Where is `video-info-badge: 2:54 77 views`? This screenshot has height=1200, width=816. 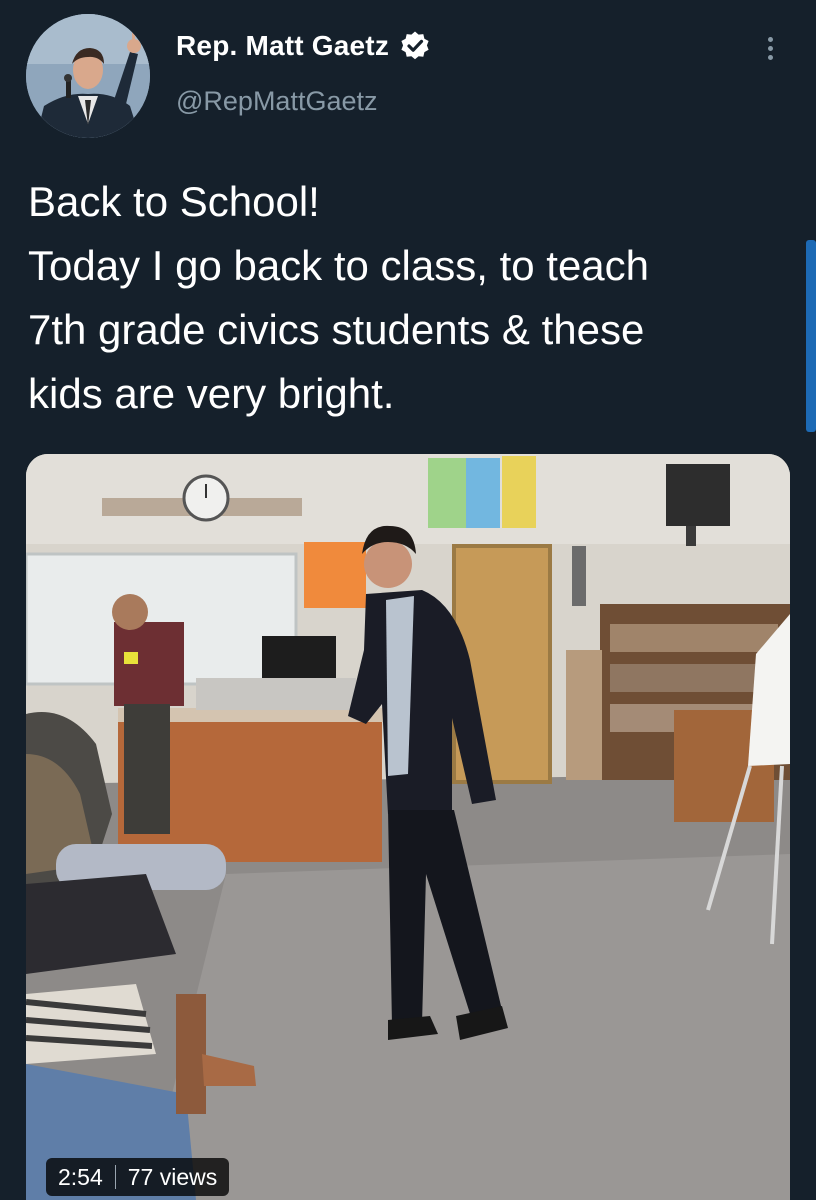
video-info-badge: 2:54 77 views is located at coordinates (138, 1177).